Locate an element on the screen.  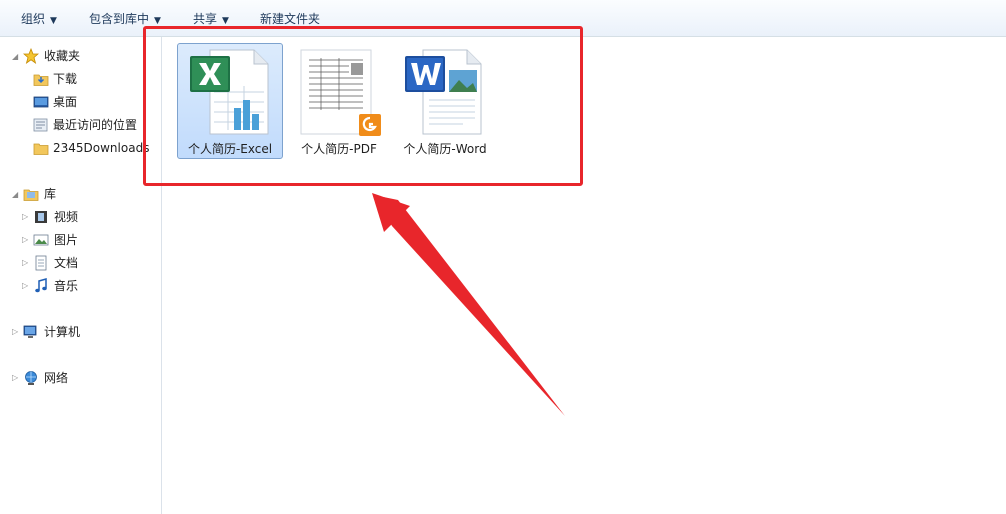
arrow-shaft is located at coordinates (469, 305).